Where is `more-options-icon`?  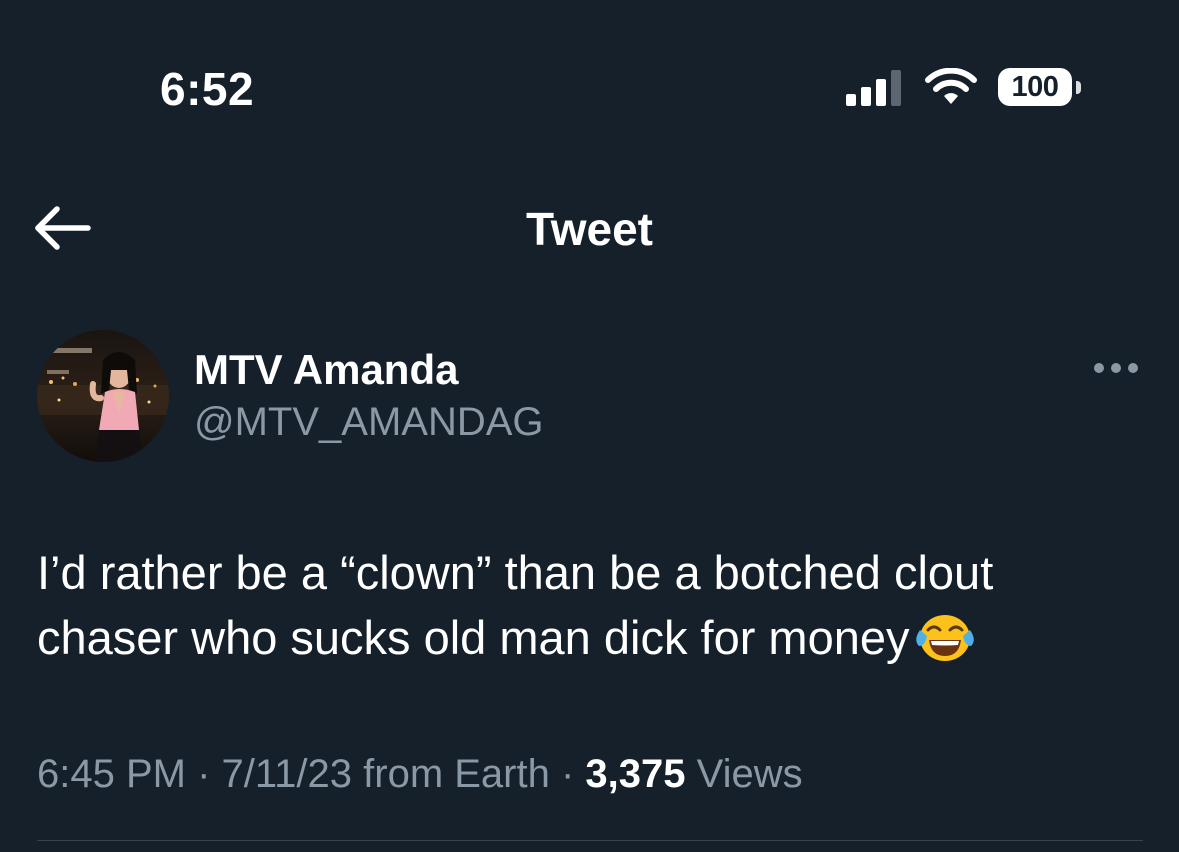
more-options-icon is located at coordinates (1116, 368).